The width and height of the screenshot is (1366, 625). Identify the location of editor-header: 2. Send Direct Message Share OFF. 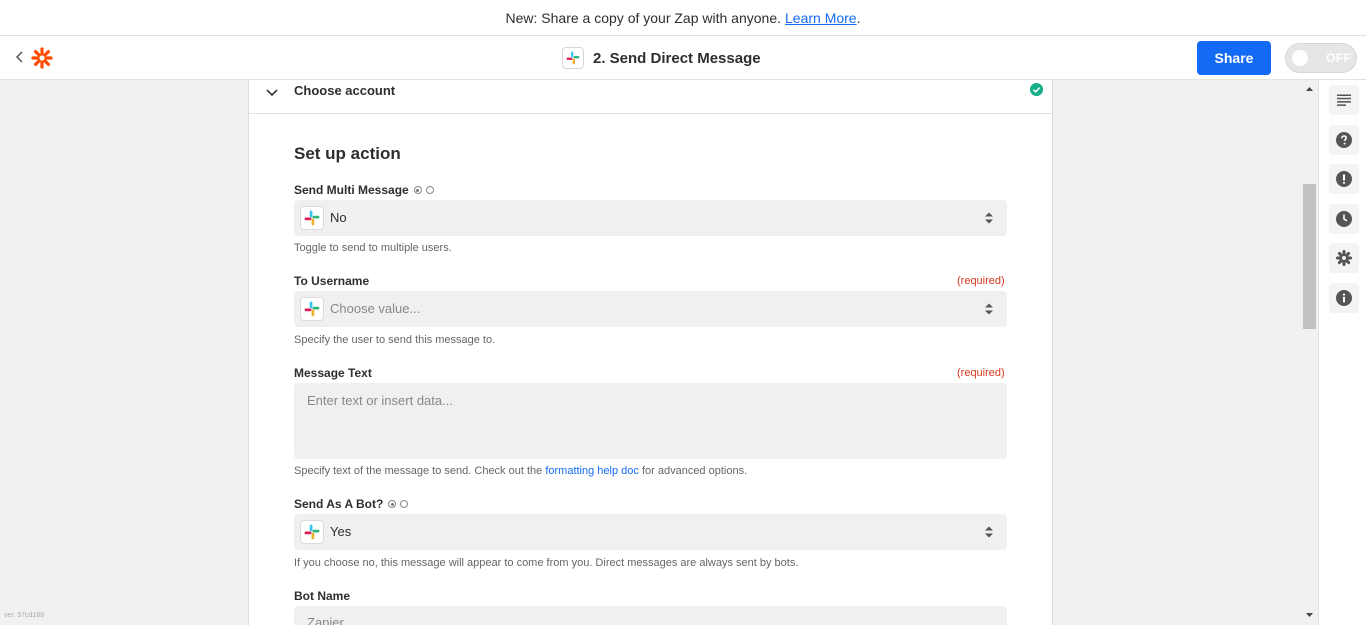
(683, 58).